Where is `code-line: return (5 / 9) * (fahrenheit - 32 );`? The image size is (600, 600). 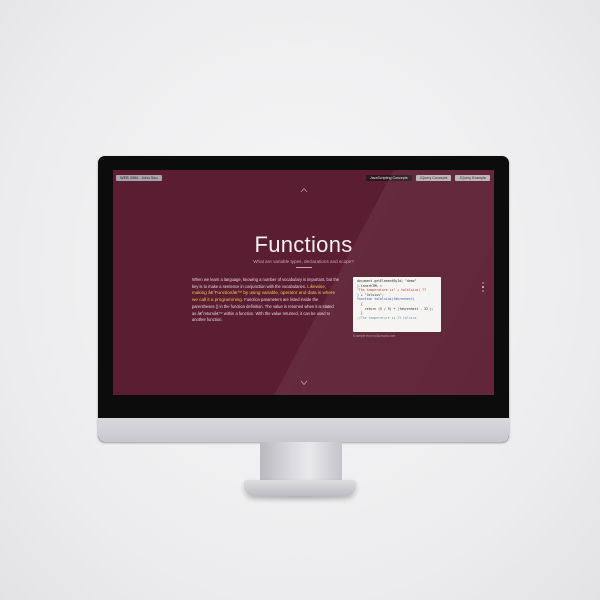 code-line: return (5 / 9) * (fahrenheit - 32 ); is located at coordinates (395, 308).